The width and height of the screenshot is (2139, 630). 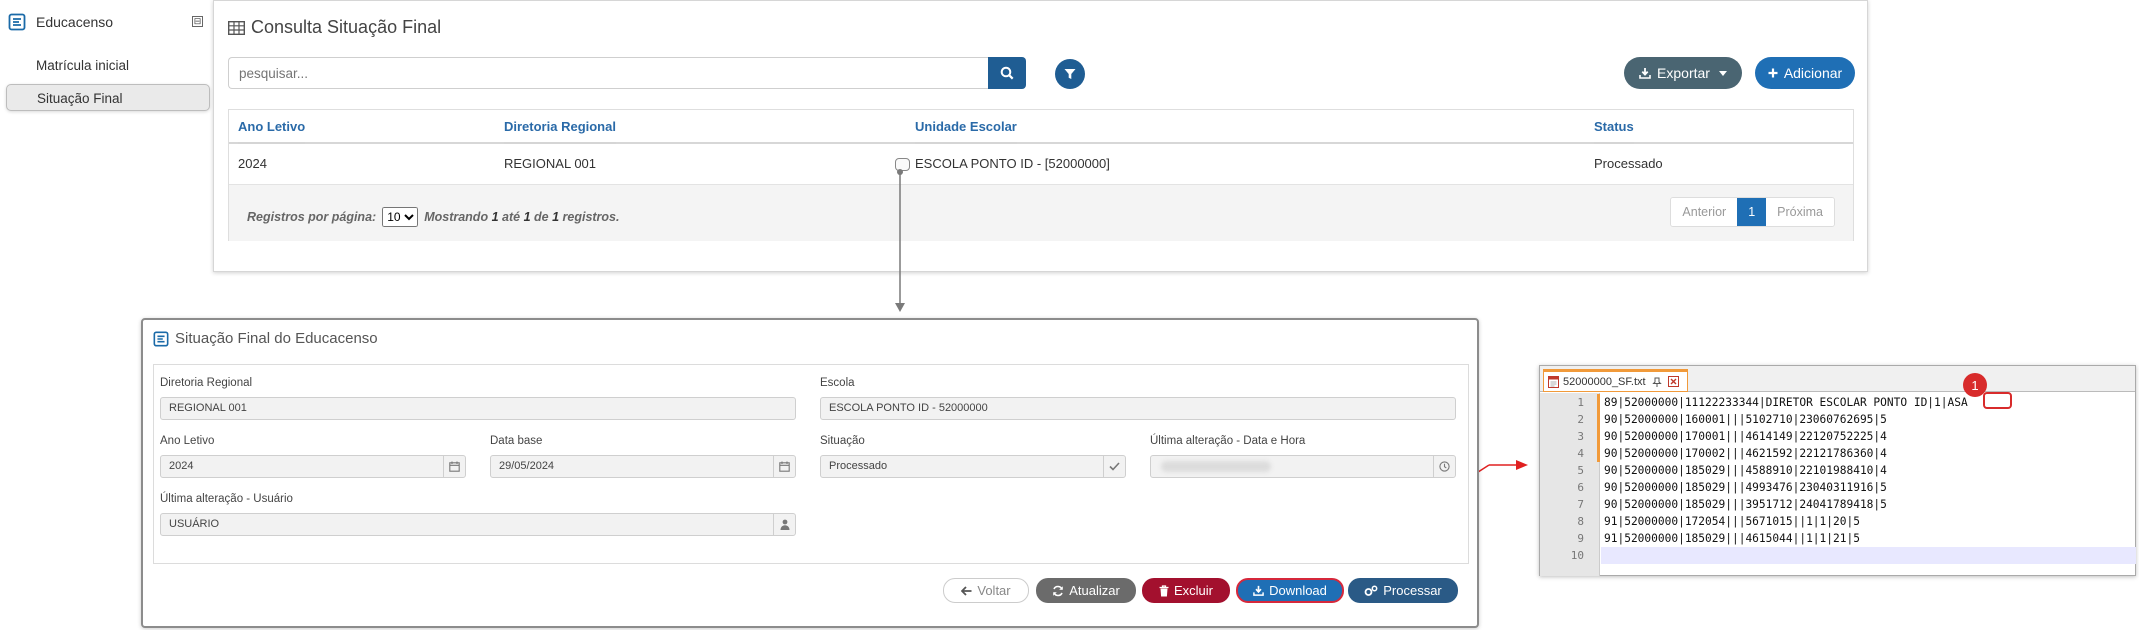 What do you see at coordinates (1580, 436) in the screenshot?
I see `line-number: 3` at bounding box center [1580, 436].